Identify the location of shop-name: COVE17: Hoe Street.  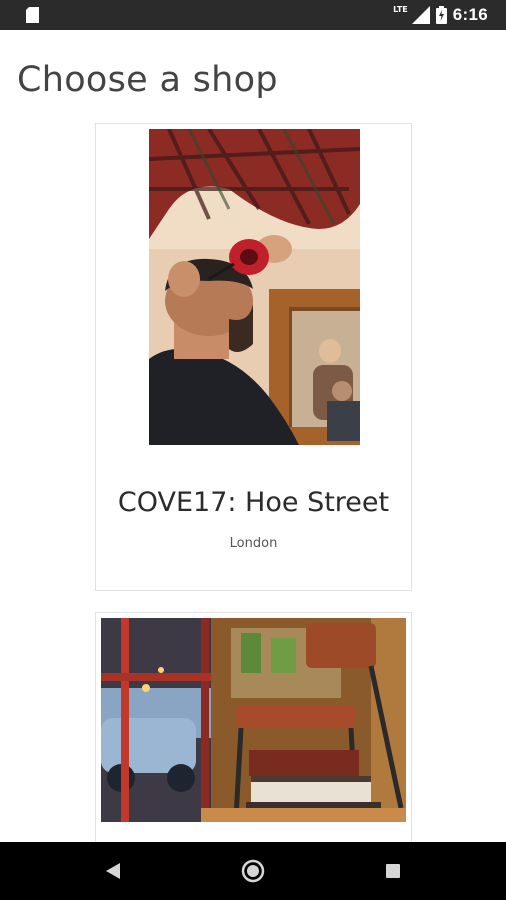
(253, 502).